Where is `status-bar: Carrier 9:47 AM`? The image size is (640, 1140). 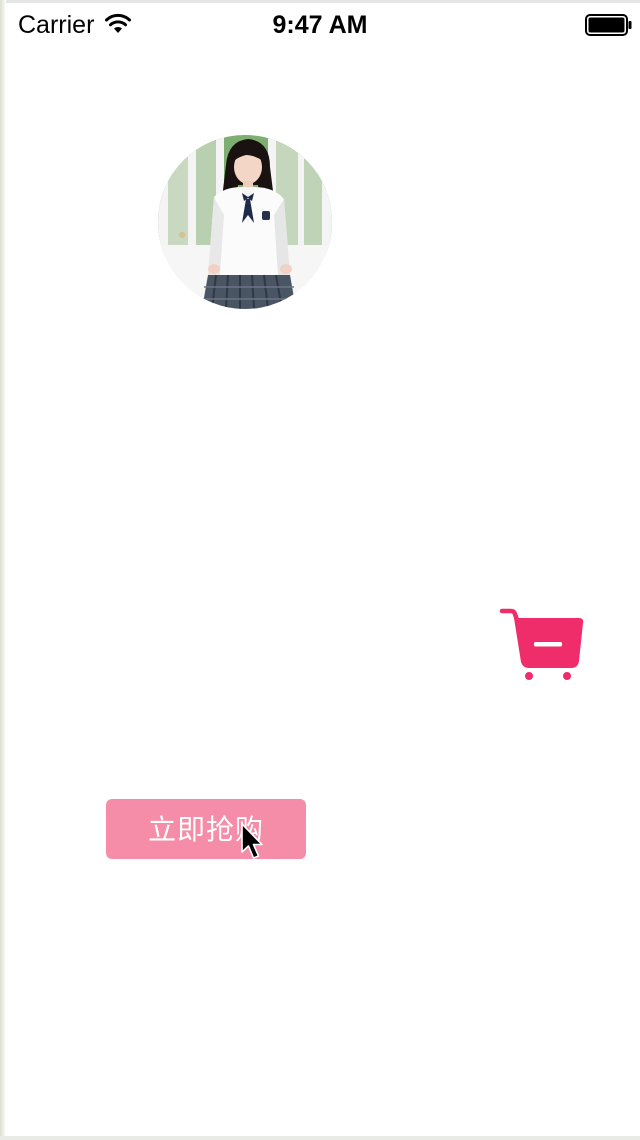
status-bar: Carrier 9:47 AM is located at coordinates (320, 23).